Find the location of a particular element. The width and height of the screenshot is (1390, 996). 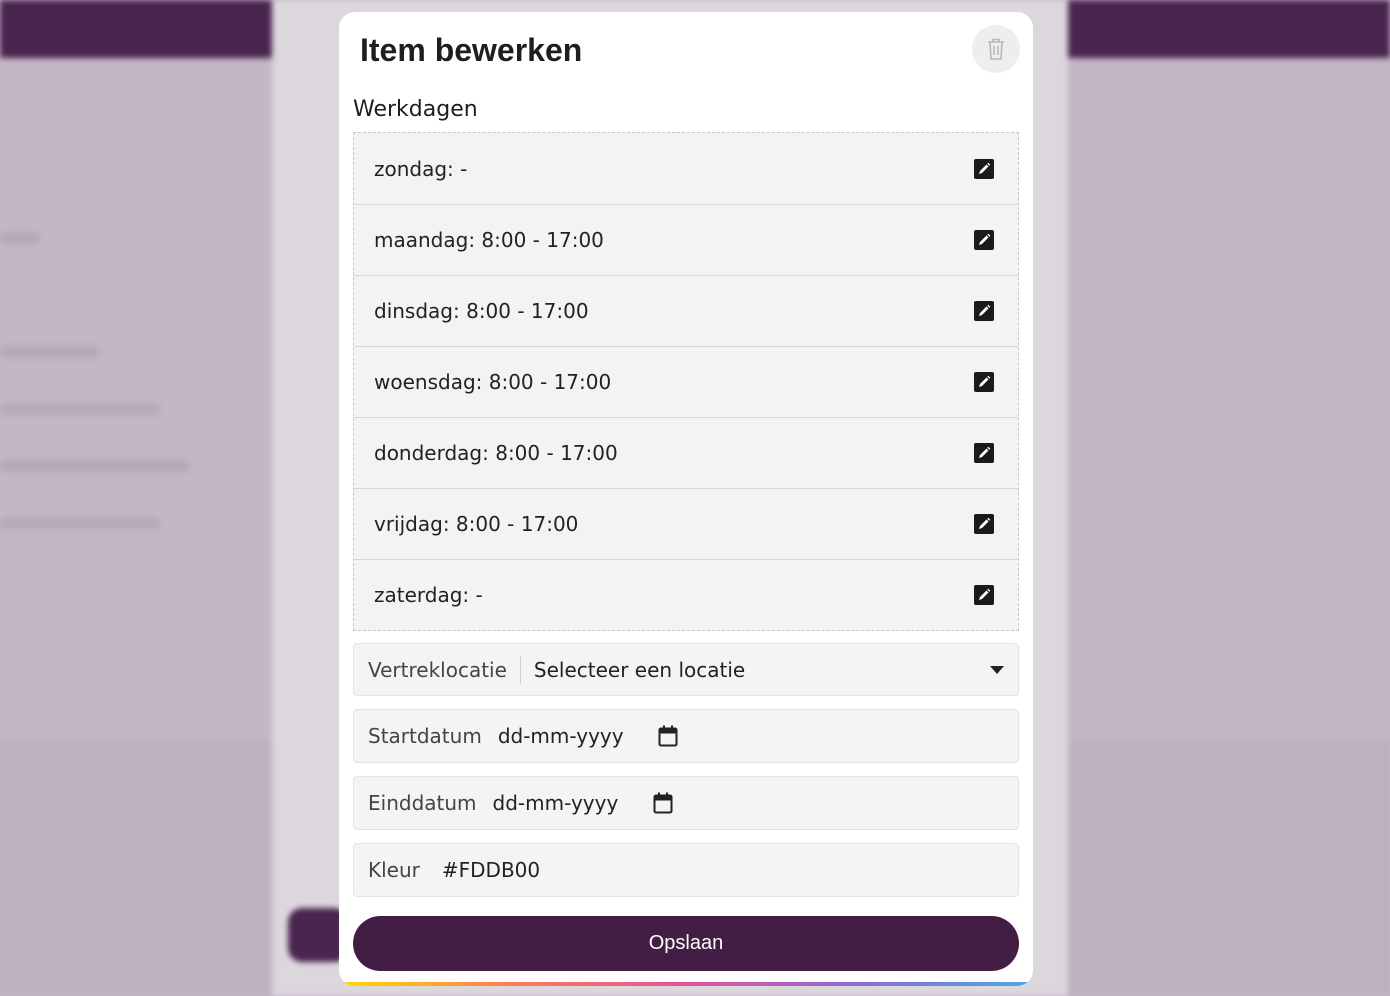

departure-location-select: Vertreklocatie Selecteer een locatie is located at coordinates (686, 669).